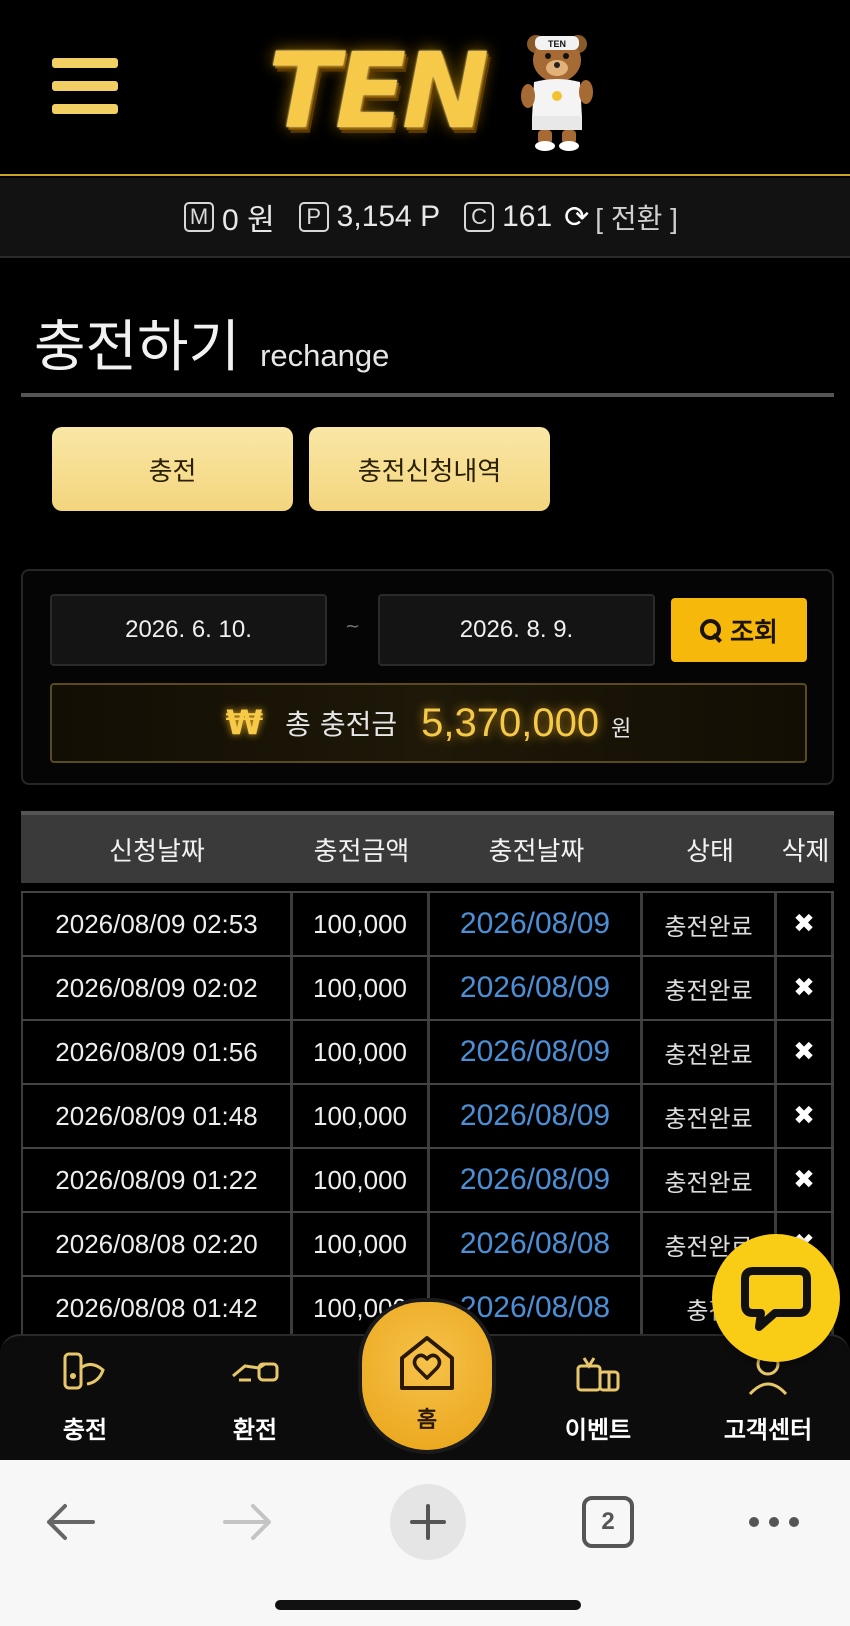 This screenshot has height=1626, width=850. What do you see at coordinates (84, 1371) in the screenshot?
I see `charge-icon` at bounding box center [84, 1371].